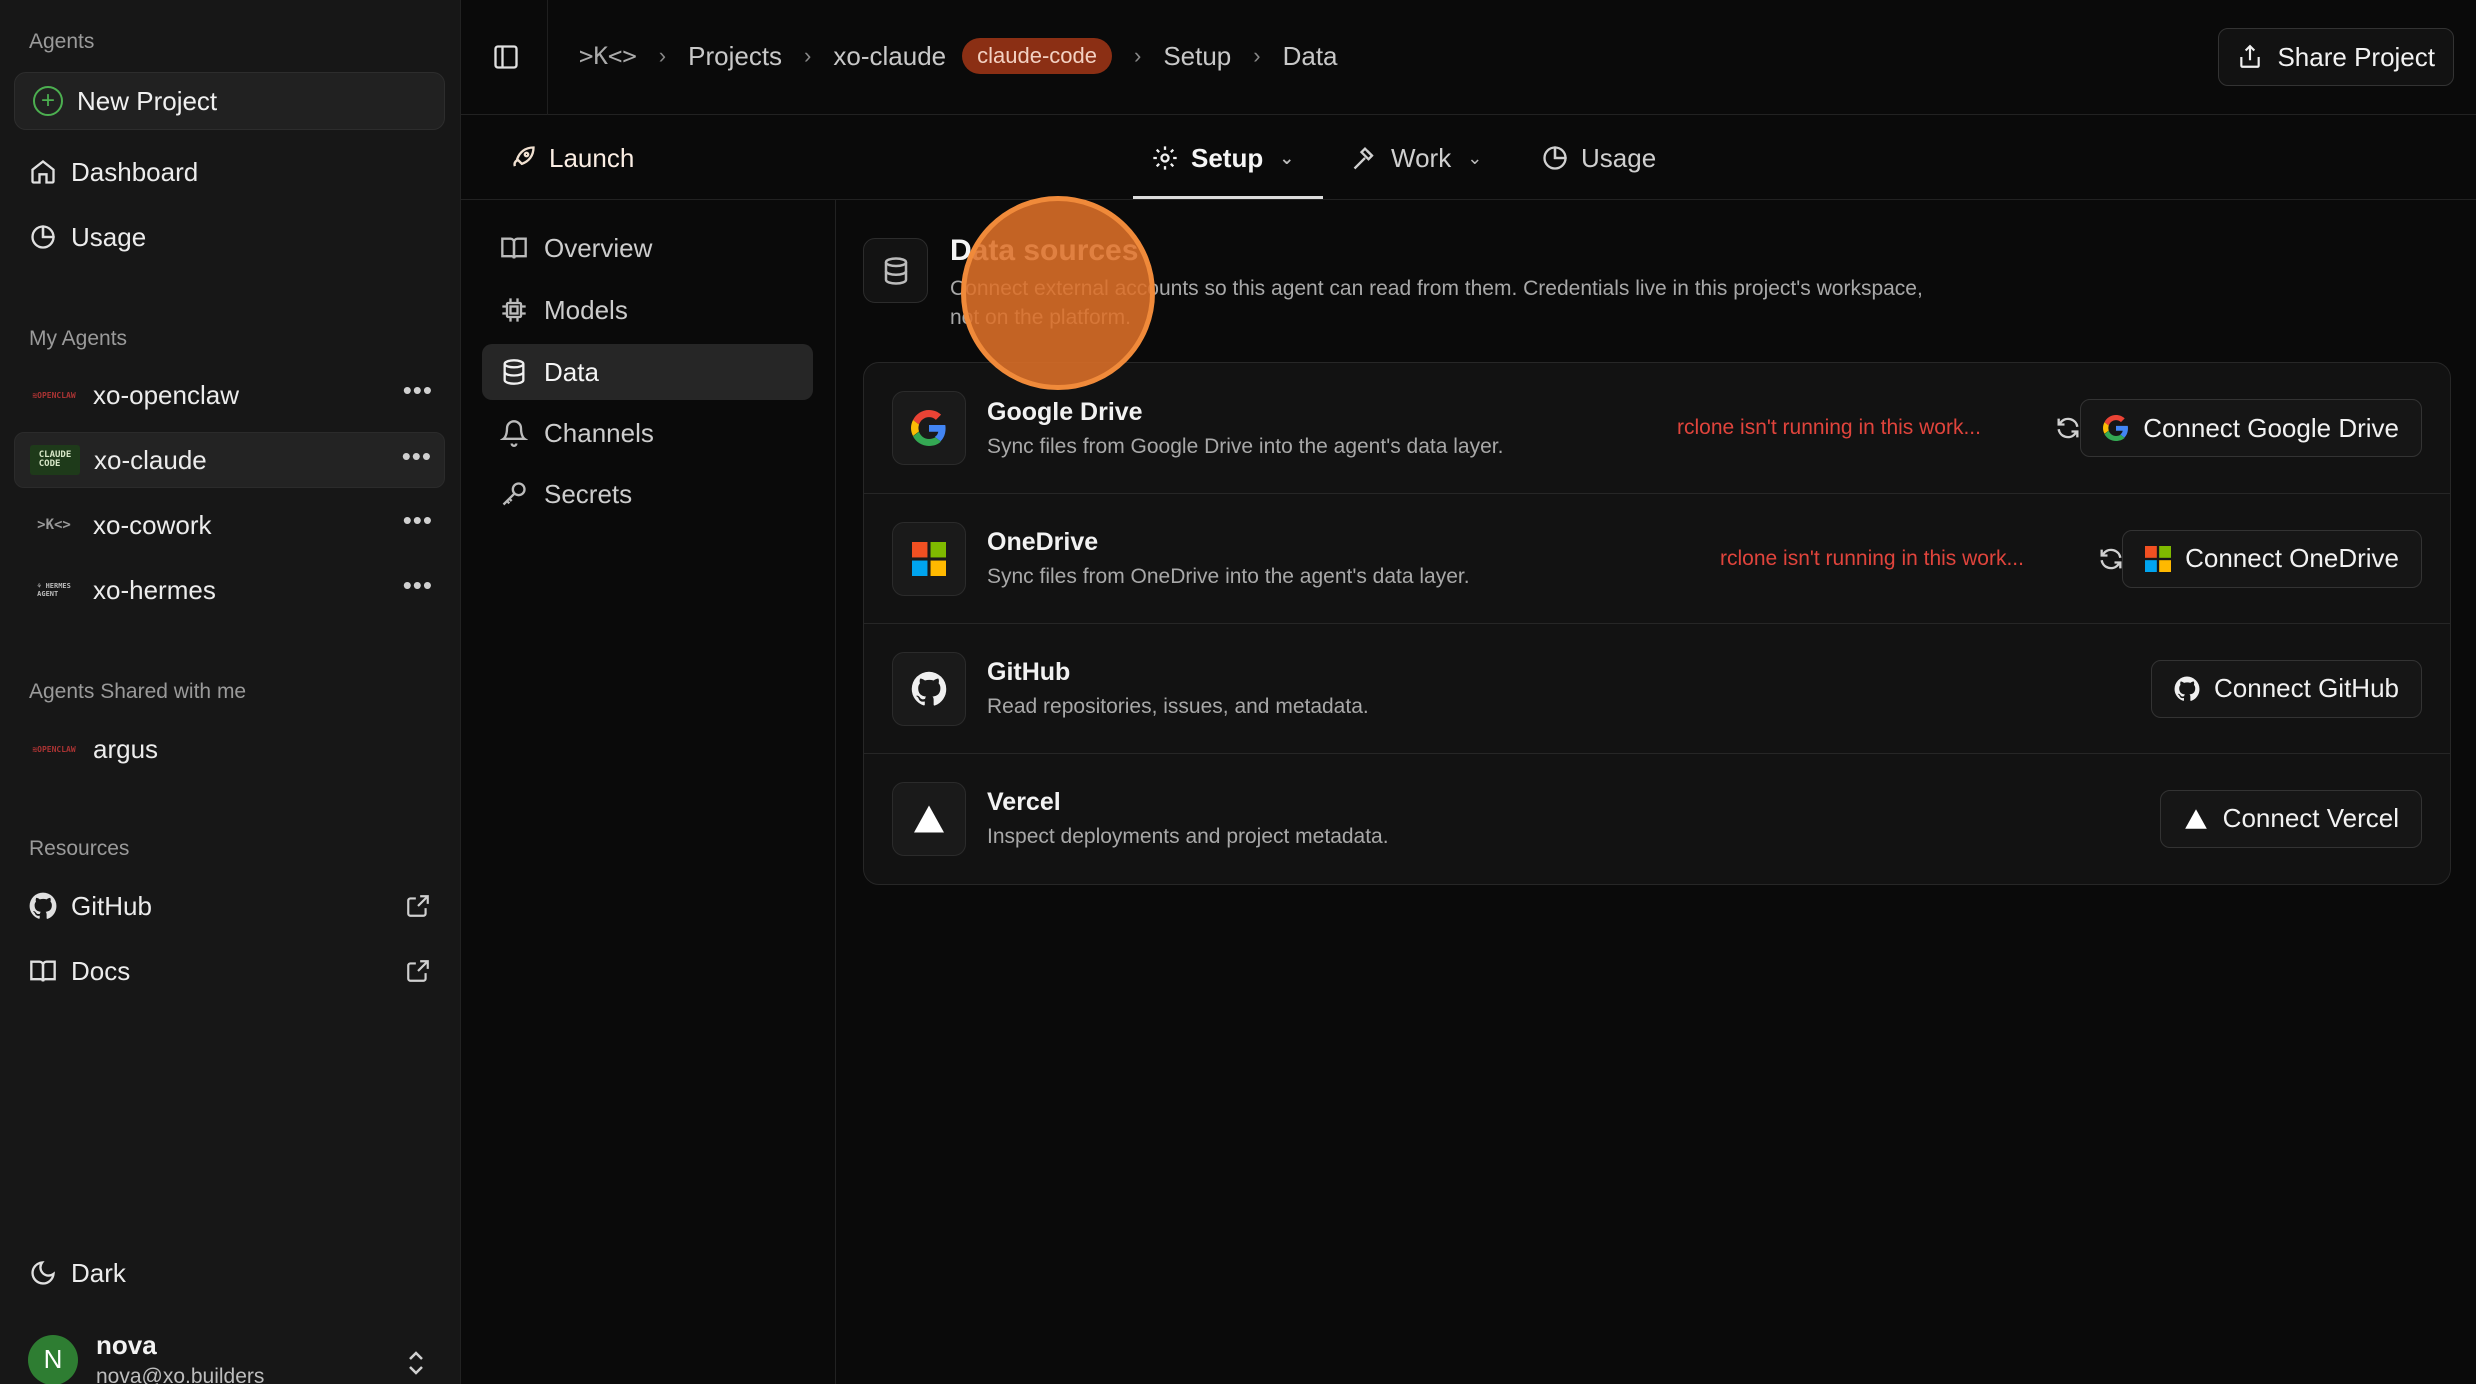  What do you see at coordinates (229, 971) in the screenshot?
I see `resource-link-docs: Docs` at bounding box center [229, 971].